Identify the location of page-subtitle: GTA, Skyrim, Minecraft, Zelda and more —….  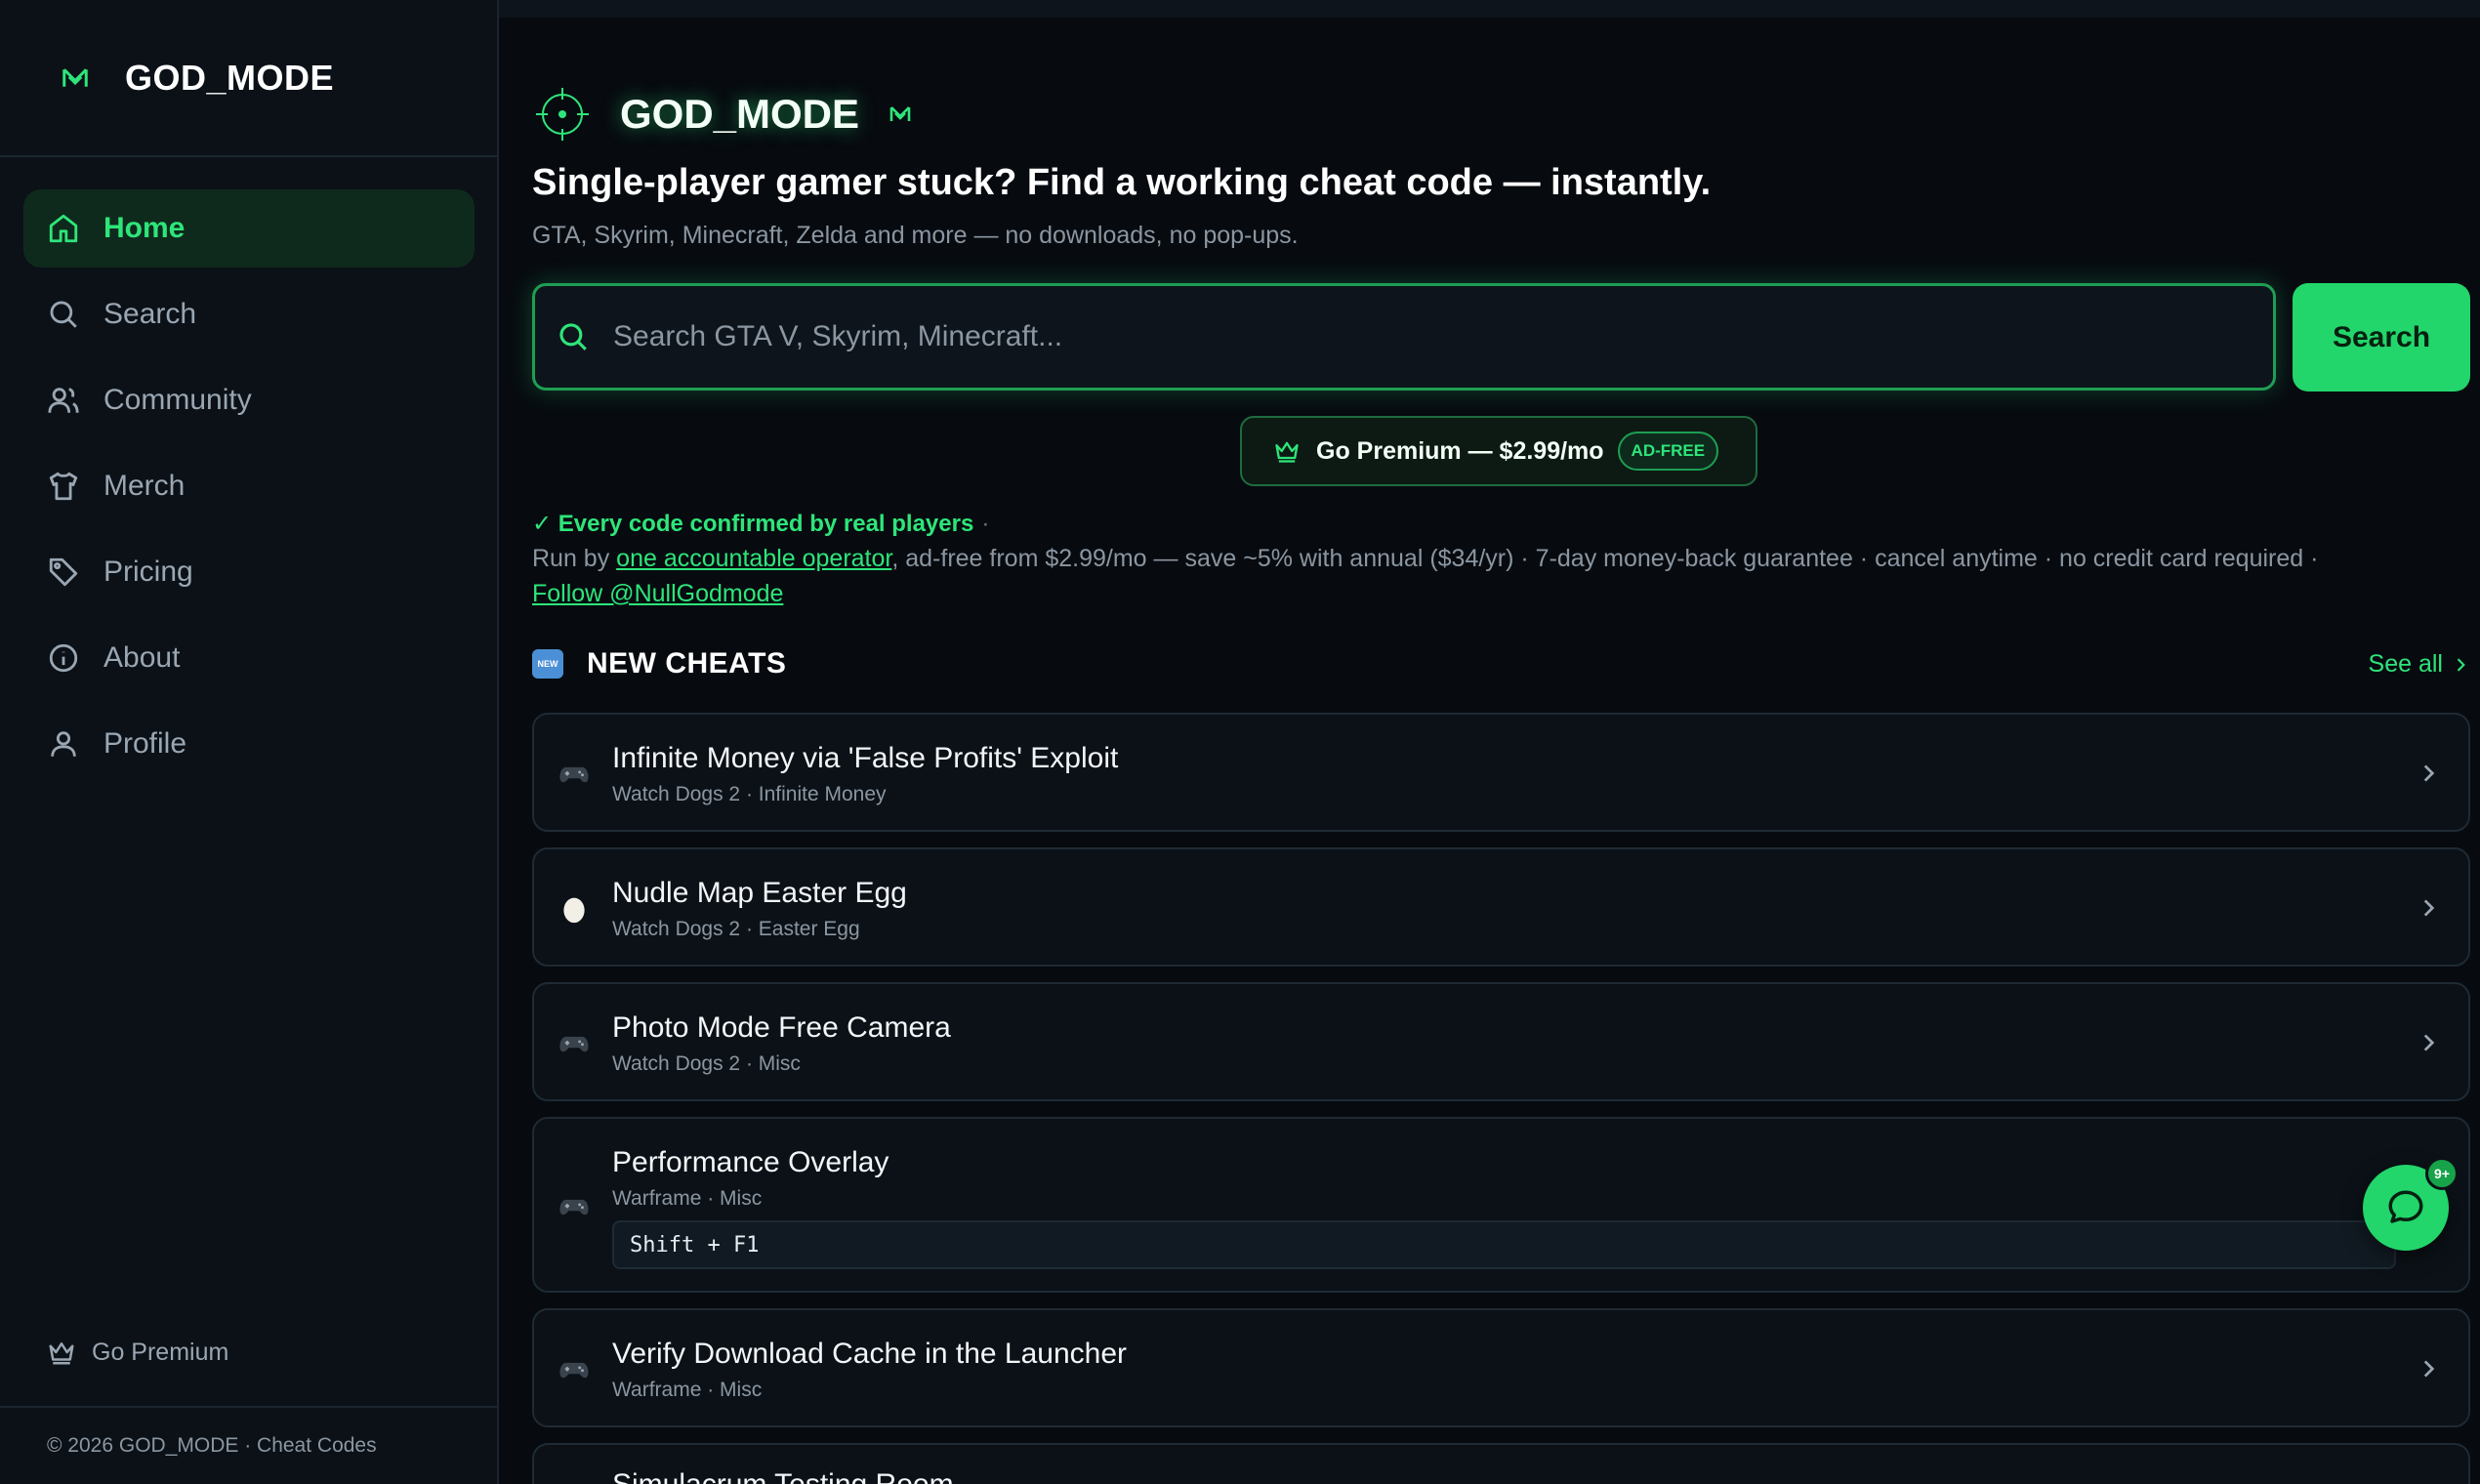
(915, 236).